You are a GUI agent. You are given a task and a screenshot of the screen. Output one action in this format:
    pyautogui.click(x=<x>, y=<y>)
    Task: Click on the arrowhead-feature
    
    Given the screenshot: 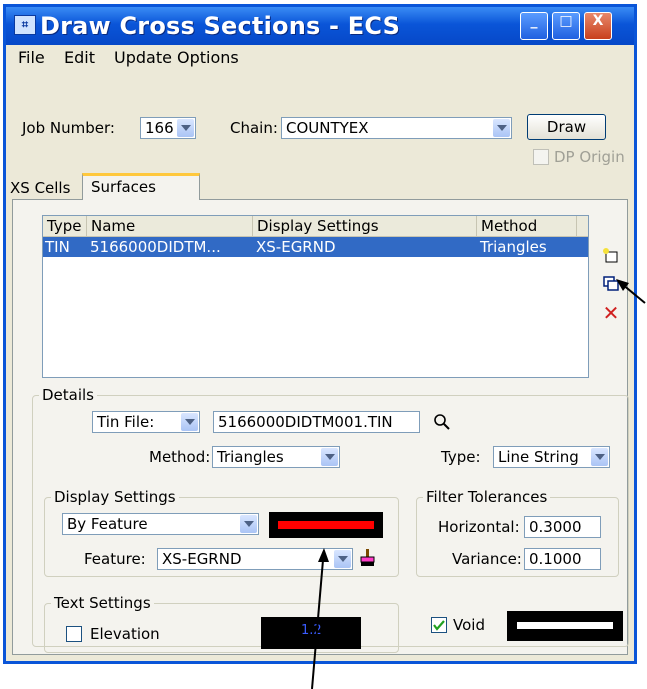 What is the action you would take?
    pyautogui.click(x=323, y=555)
    